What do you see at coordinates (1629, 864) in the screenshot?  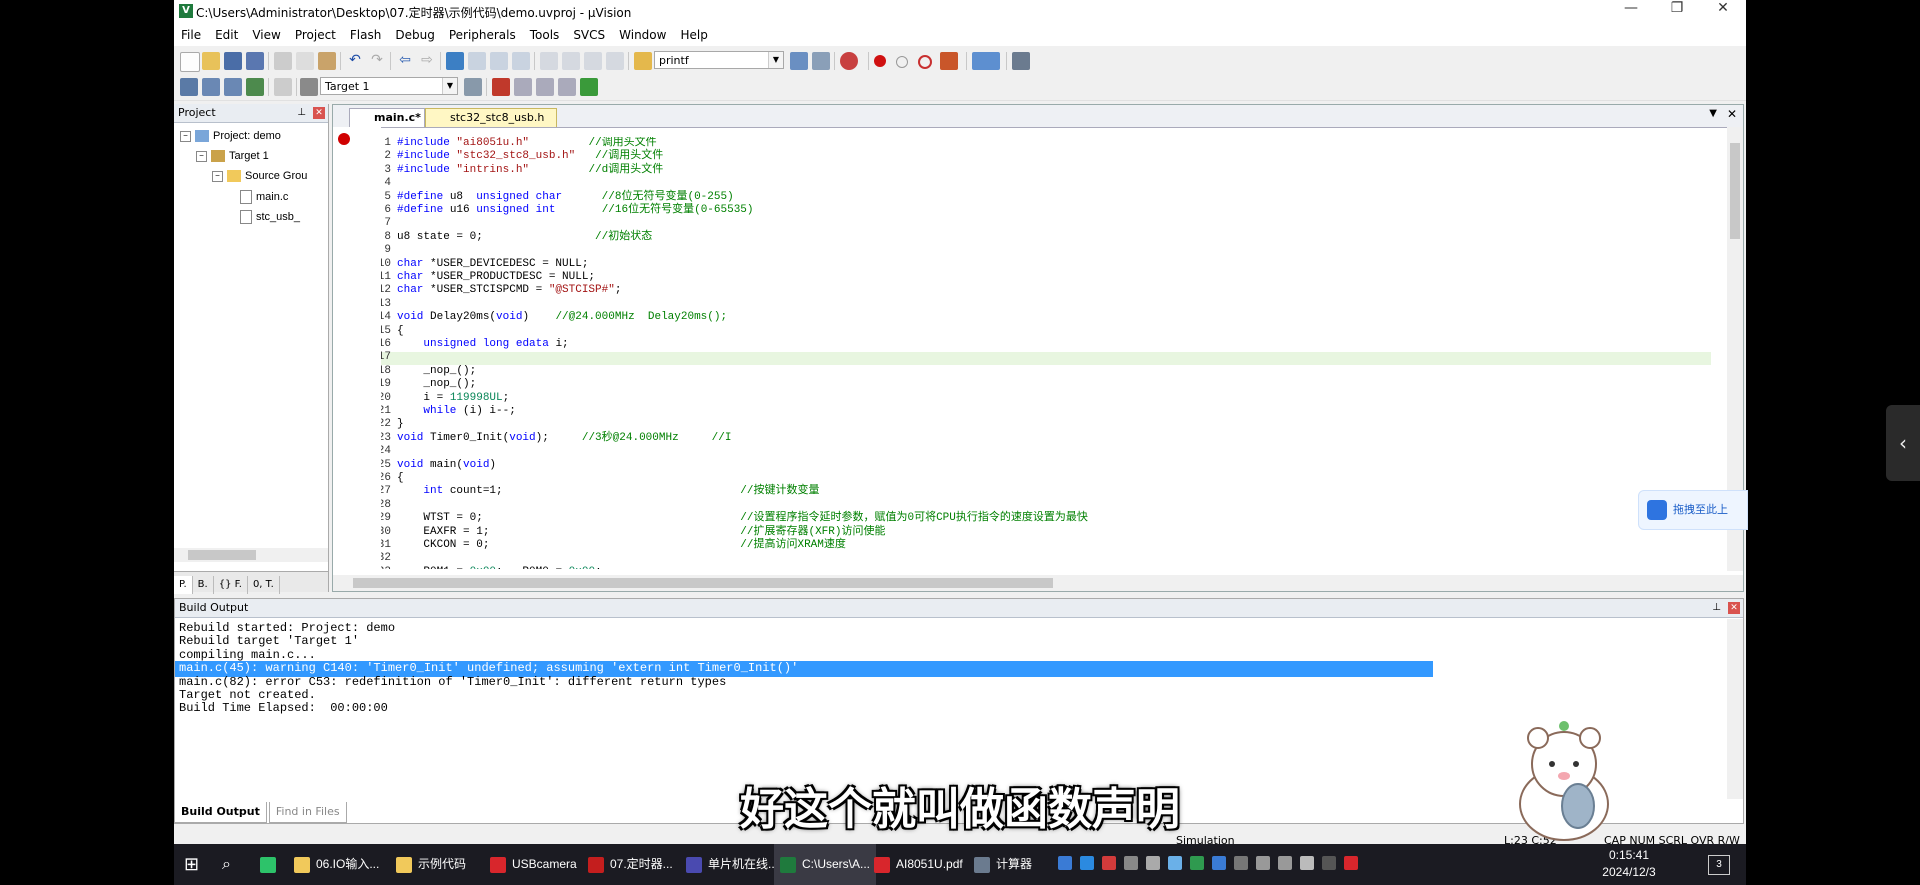 I see `clock: 0:15:41 2024/12/3` at bounding box center [1629, 864].